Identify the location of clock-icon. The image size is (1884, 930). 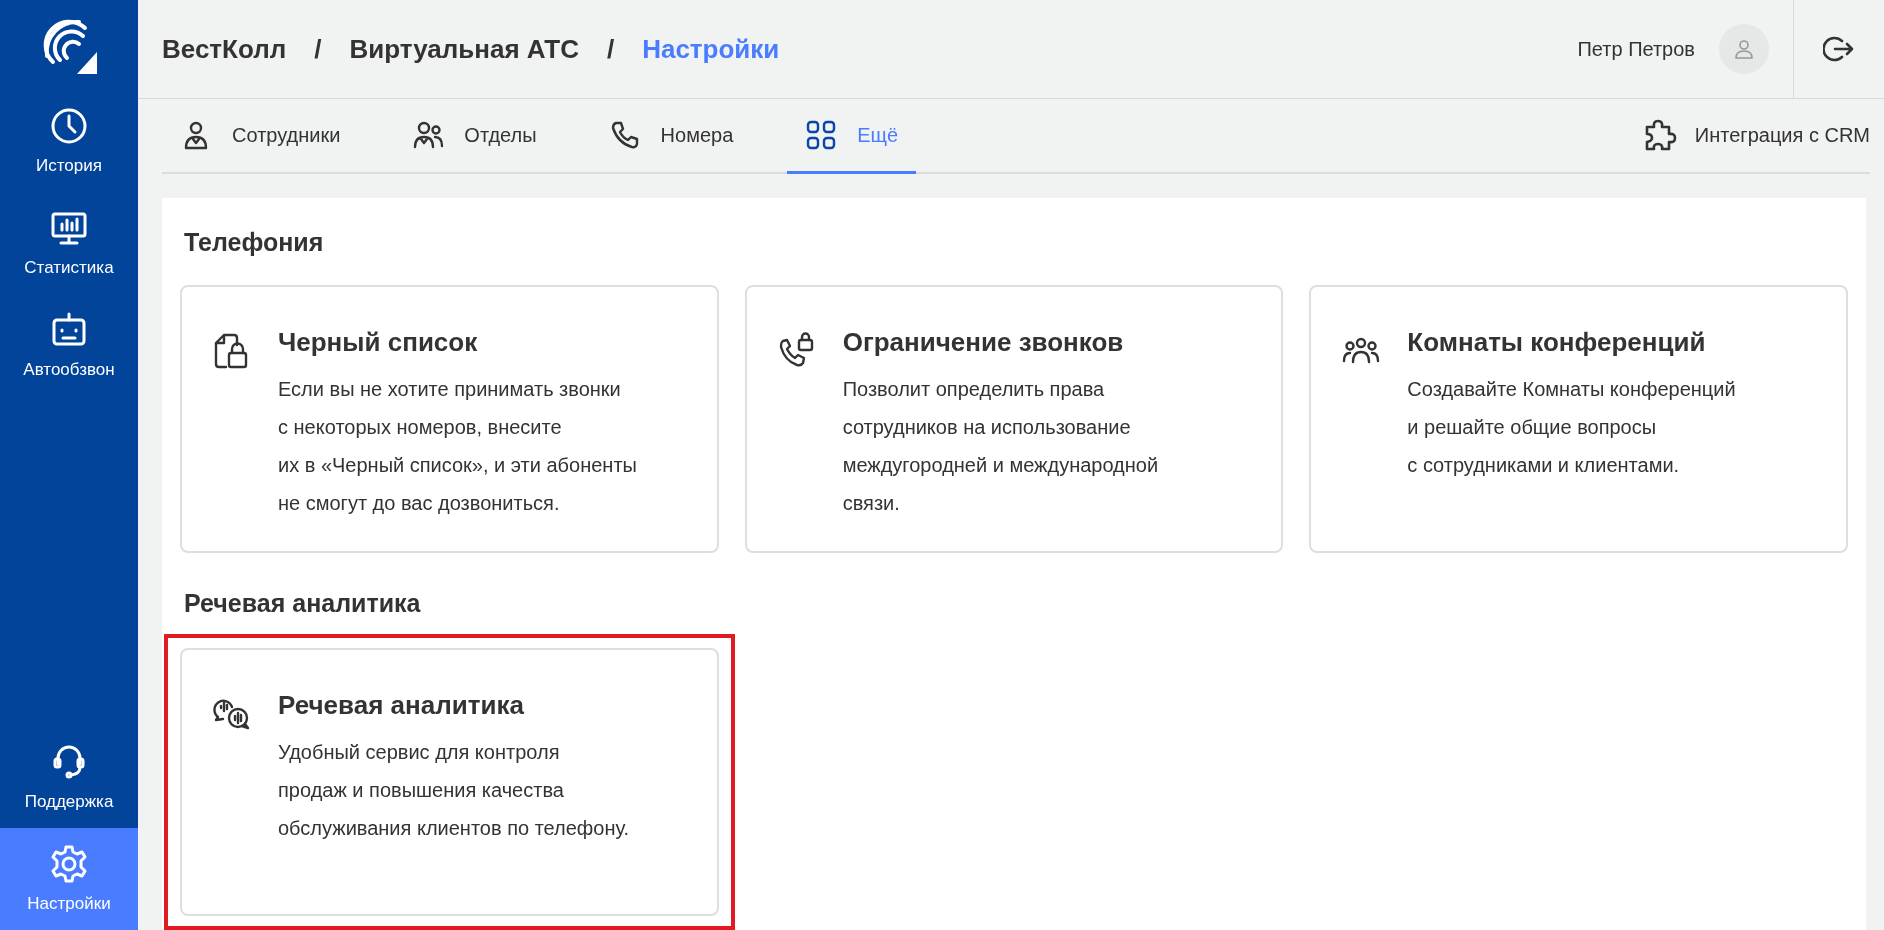
(69, 126).